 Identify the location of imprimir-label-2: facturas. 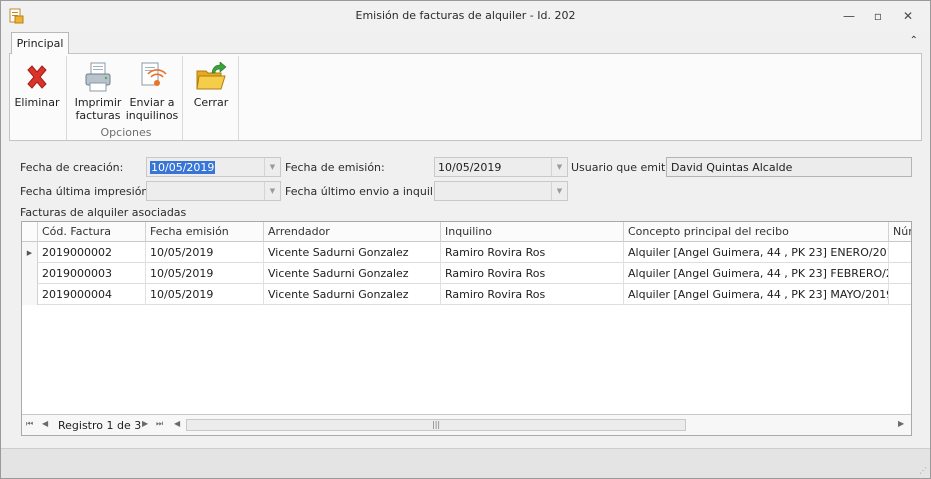
(98, 115).